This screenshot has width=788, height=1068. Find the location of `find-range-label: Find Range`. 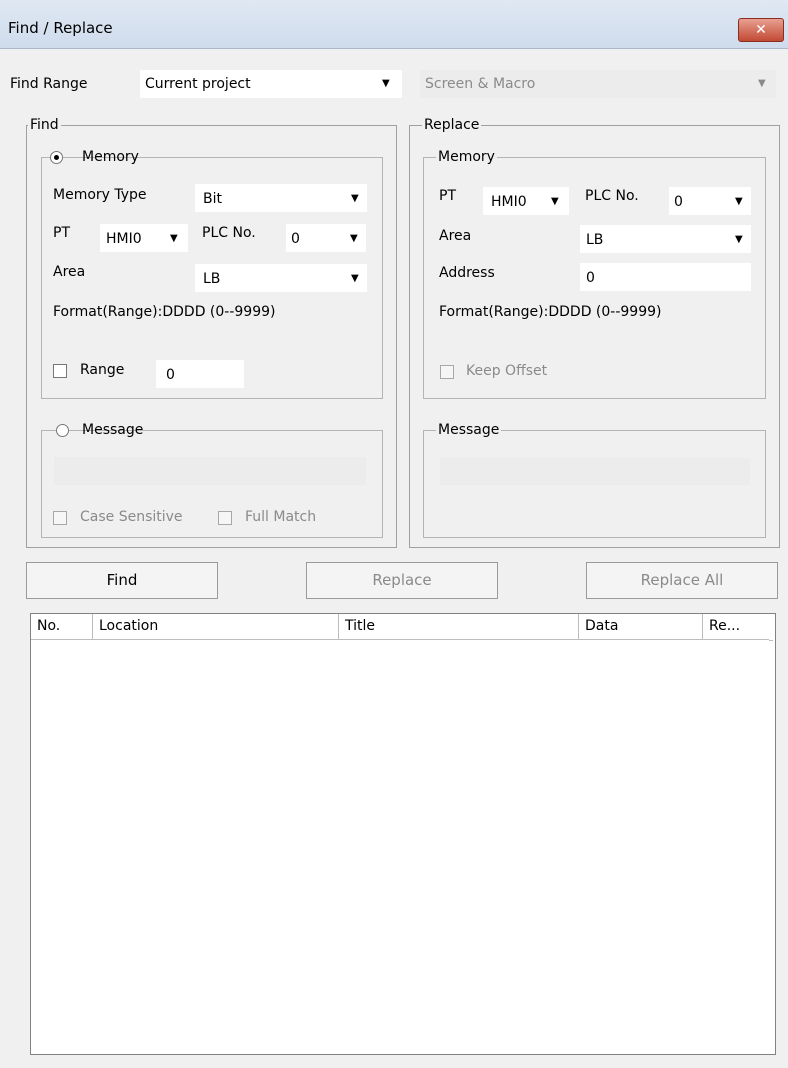

find-range-label: Find Range is located at coordinates (49, 84).